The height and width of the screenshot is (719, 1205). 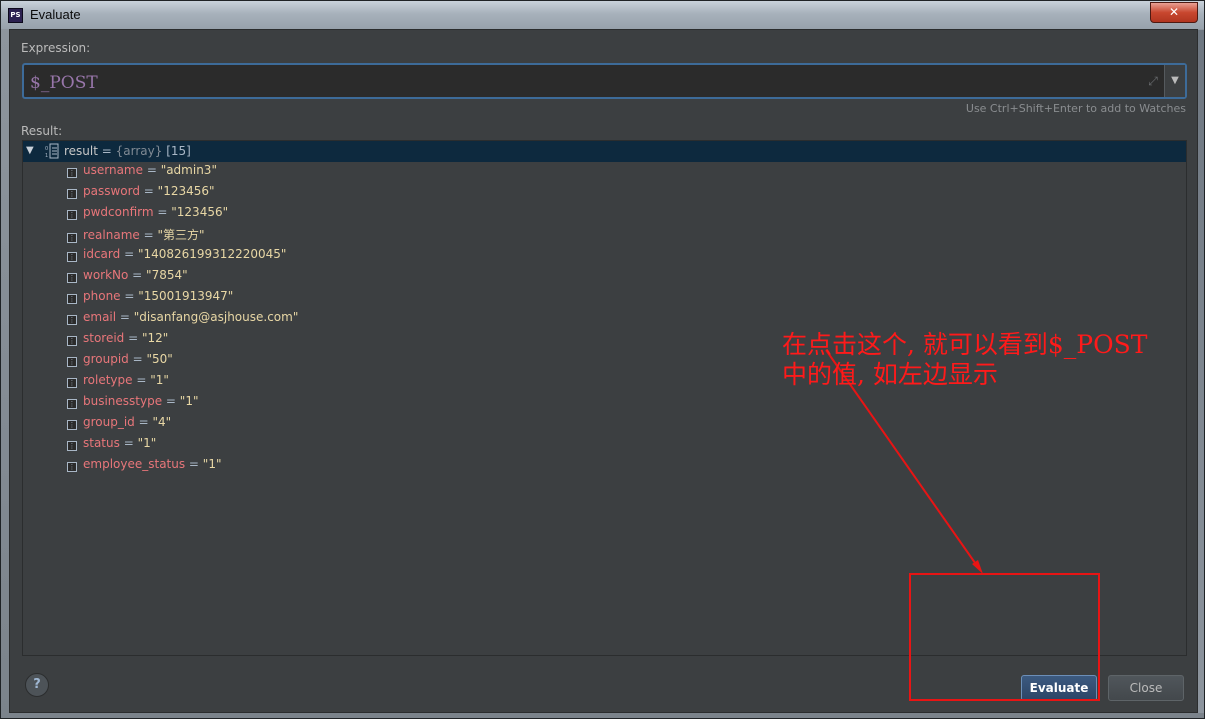 I want to click on variable-value: "admin3", so click(x=188, y=170).